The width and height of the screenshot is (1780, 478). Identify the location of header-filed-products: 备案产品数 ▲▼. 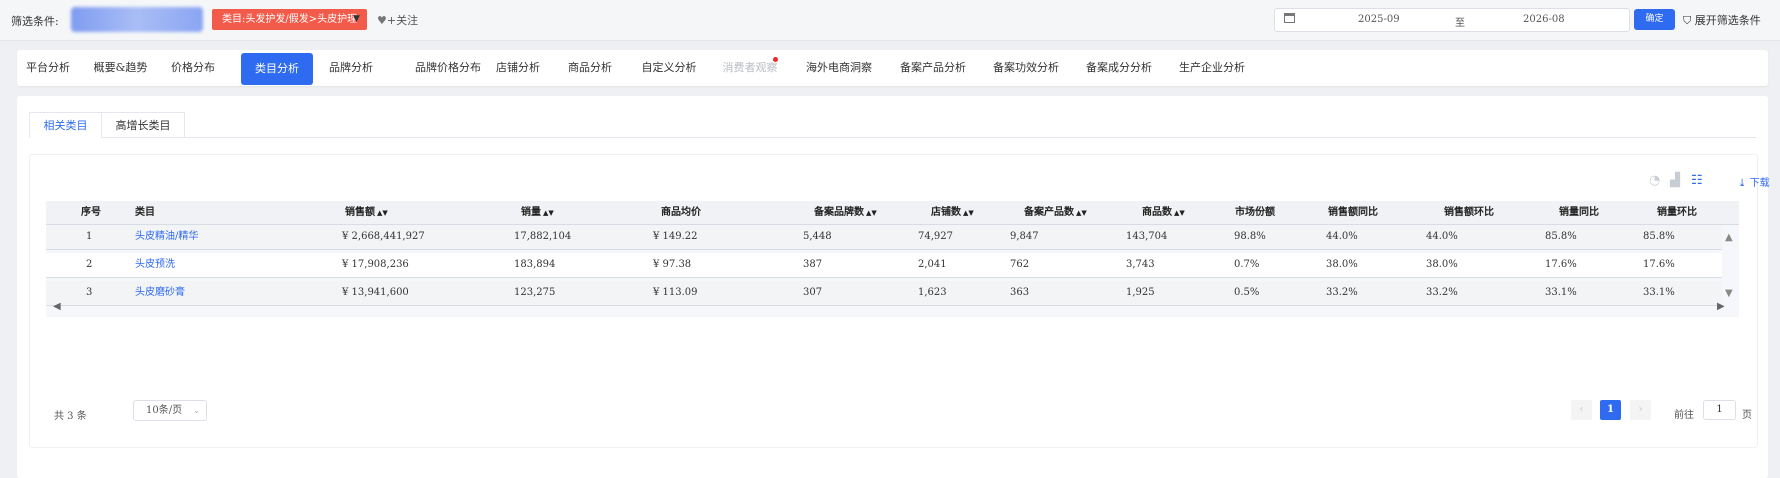
(1055, 212).